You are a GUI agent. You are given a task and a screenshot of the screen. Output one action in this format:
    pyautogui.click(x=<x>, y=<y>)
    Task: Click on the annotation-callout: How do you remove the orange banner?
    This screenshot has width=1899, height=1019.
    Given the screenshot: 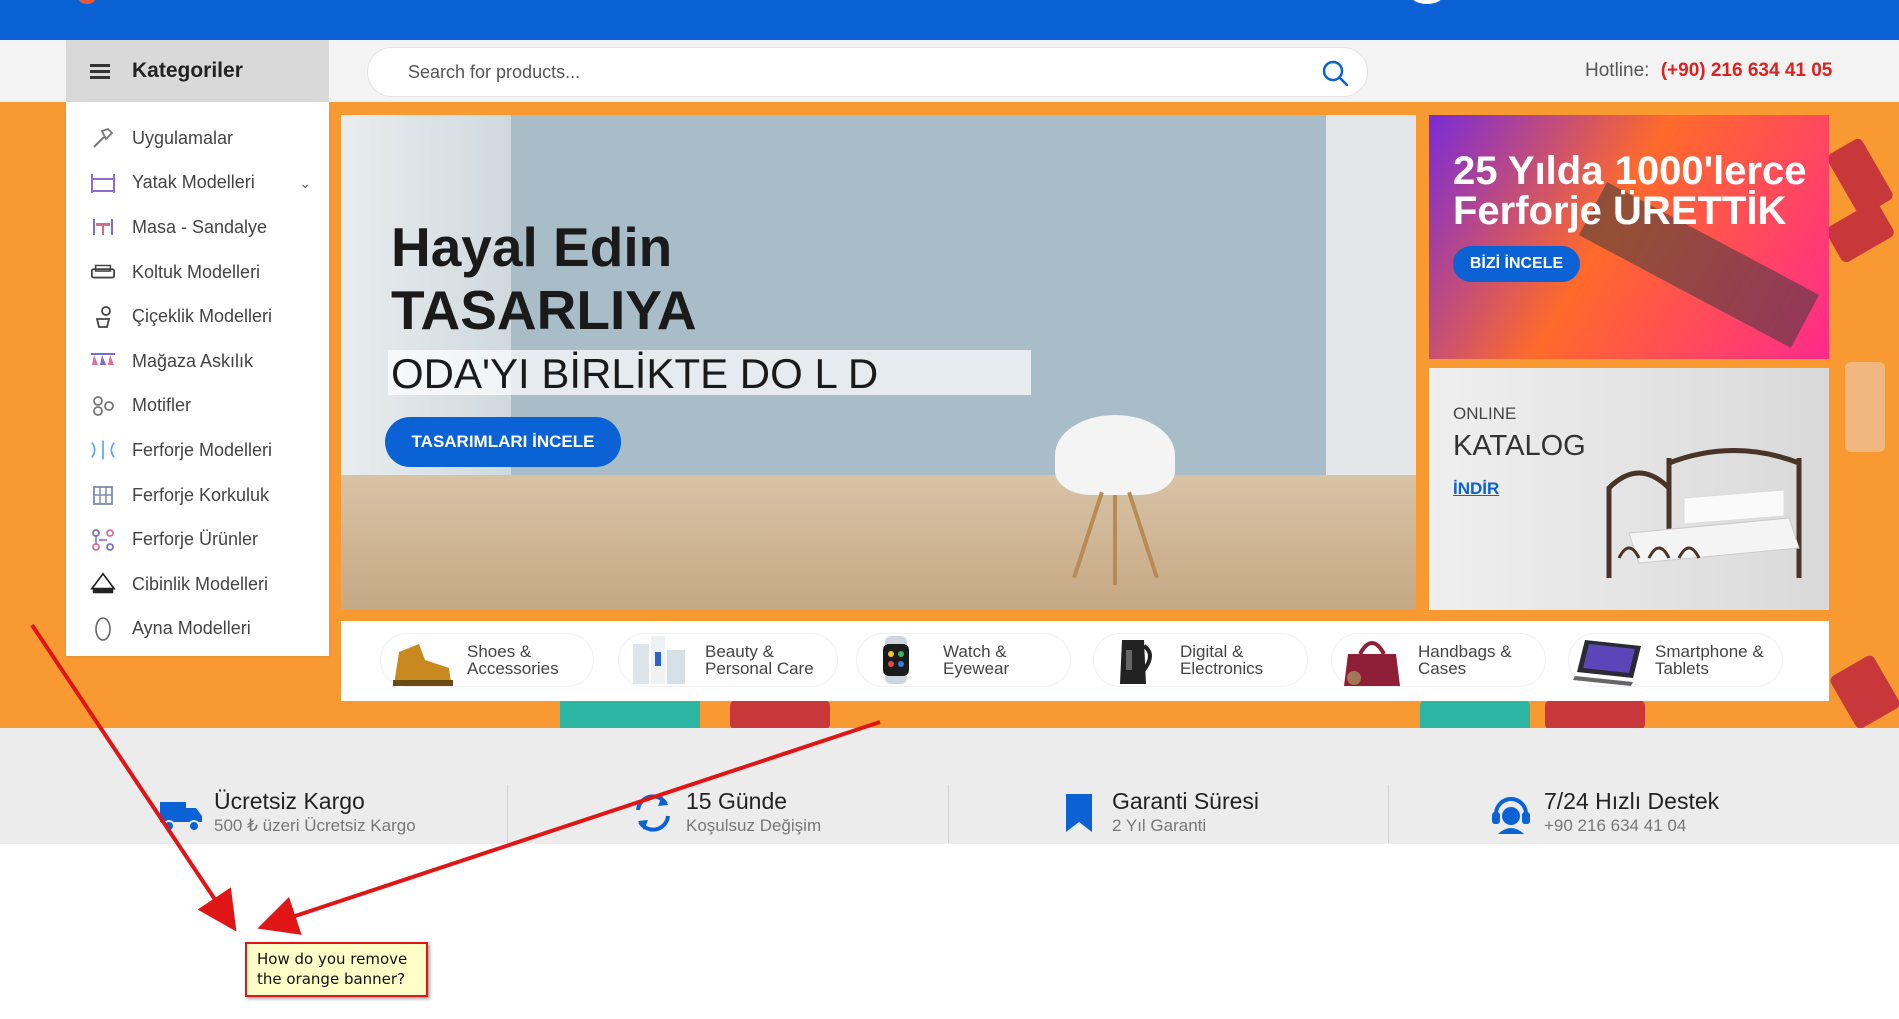 What is the action you would take?
    pyautogui.click(x=336, y=969)
    